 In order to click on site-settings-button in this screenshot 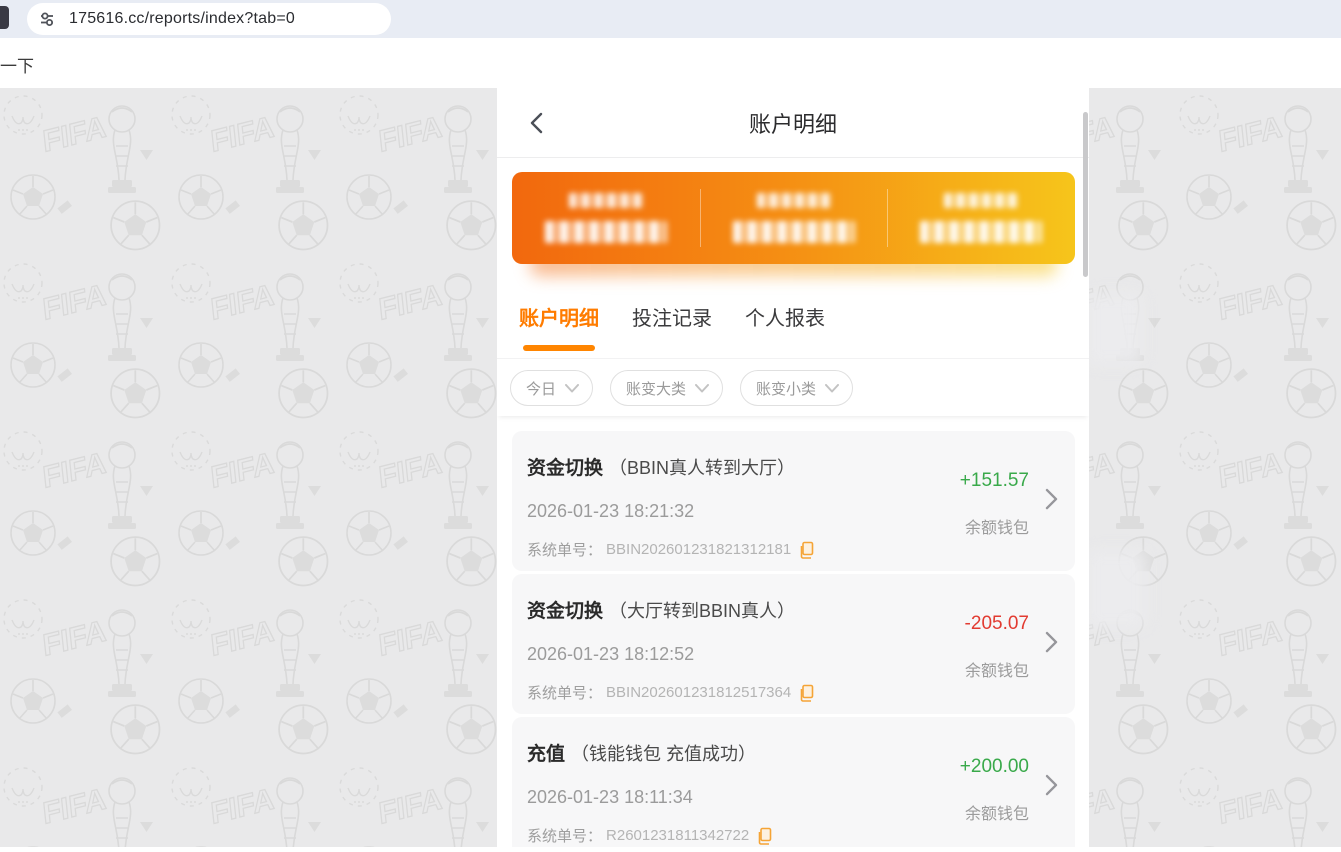, I will do `click(47, 19)`.